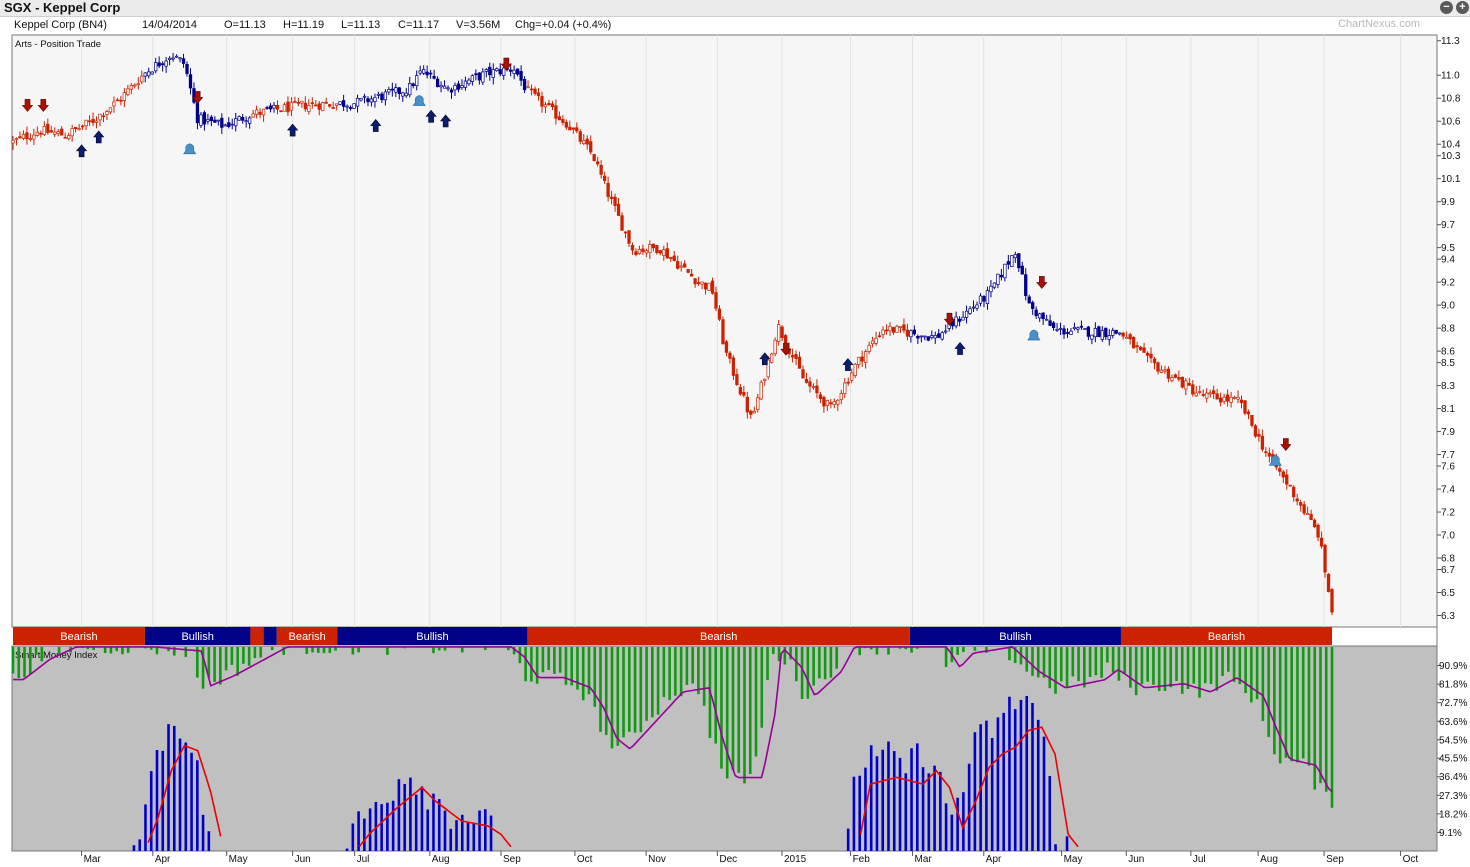  What do you see at coordinates (1448, 536) in the screenshot?
I see `price-y-tick-label: 7.0` at bounding box center [1448, 536].